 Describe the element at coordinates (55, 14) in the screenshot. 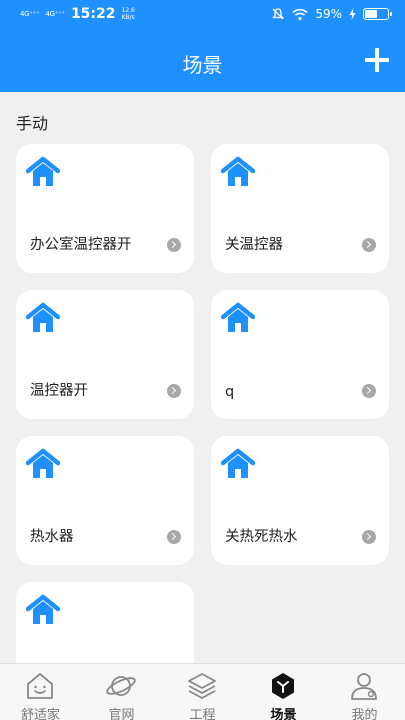

I see `signal-indicator-2: 4G⁺⁺⁺` at that location.